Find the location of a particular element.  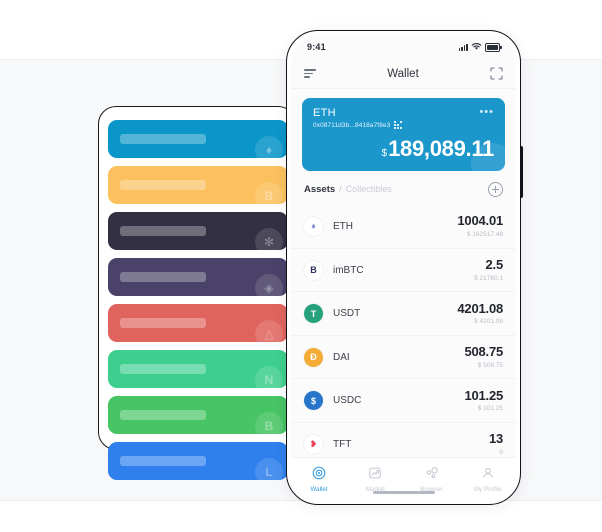

balance-currency-symbol: $ is located at coordinates (384, 153).